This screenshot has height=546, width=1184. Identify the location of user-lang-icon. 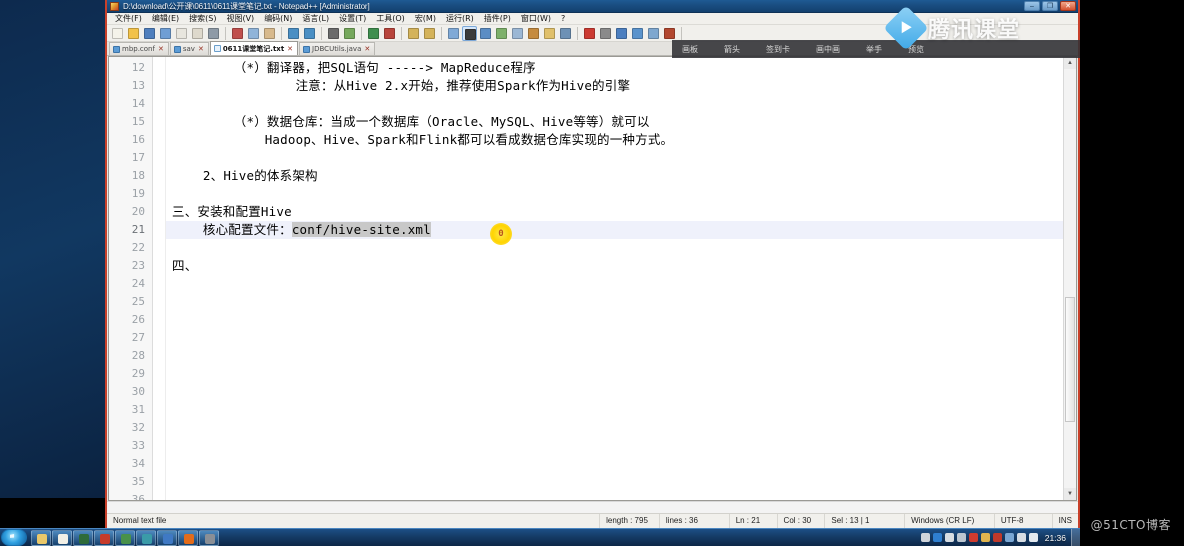
(501, 33).